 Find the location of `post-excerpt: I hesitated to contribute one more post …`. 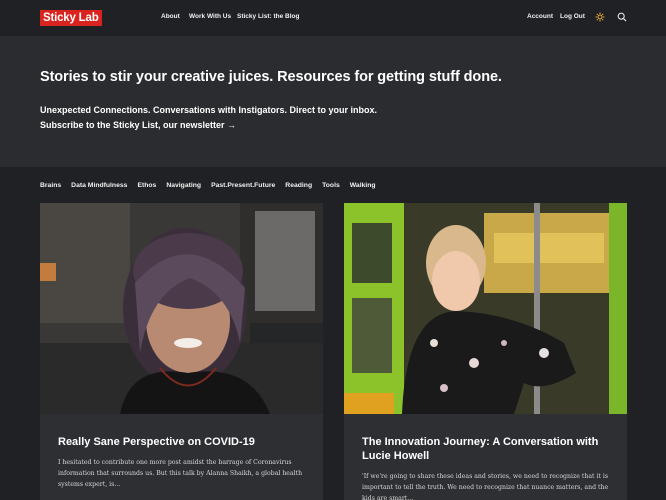

post-excerpt: I hesitated to contribute one more post … is located at coordinates (180, 473).